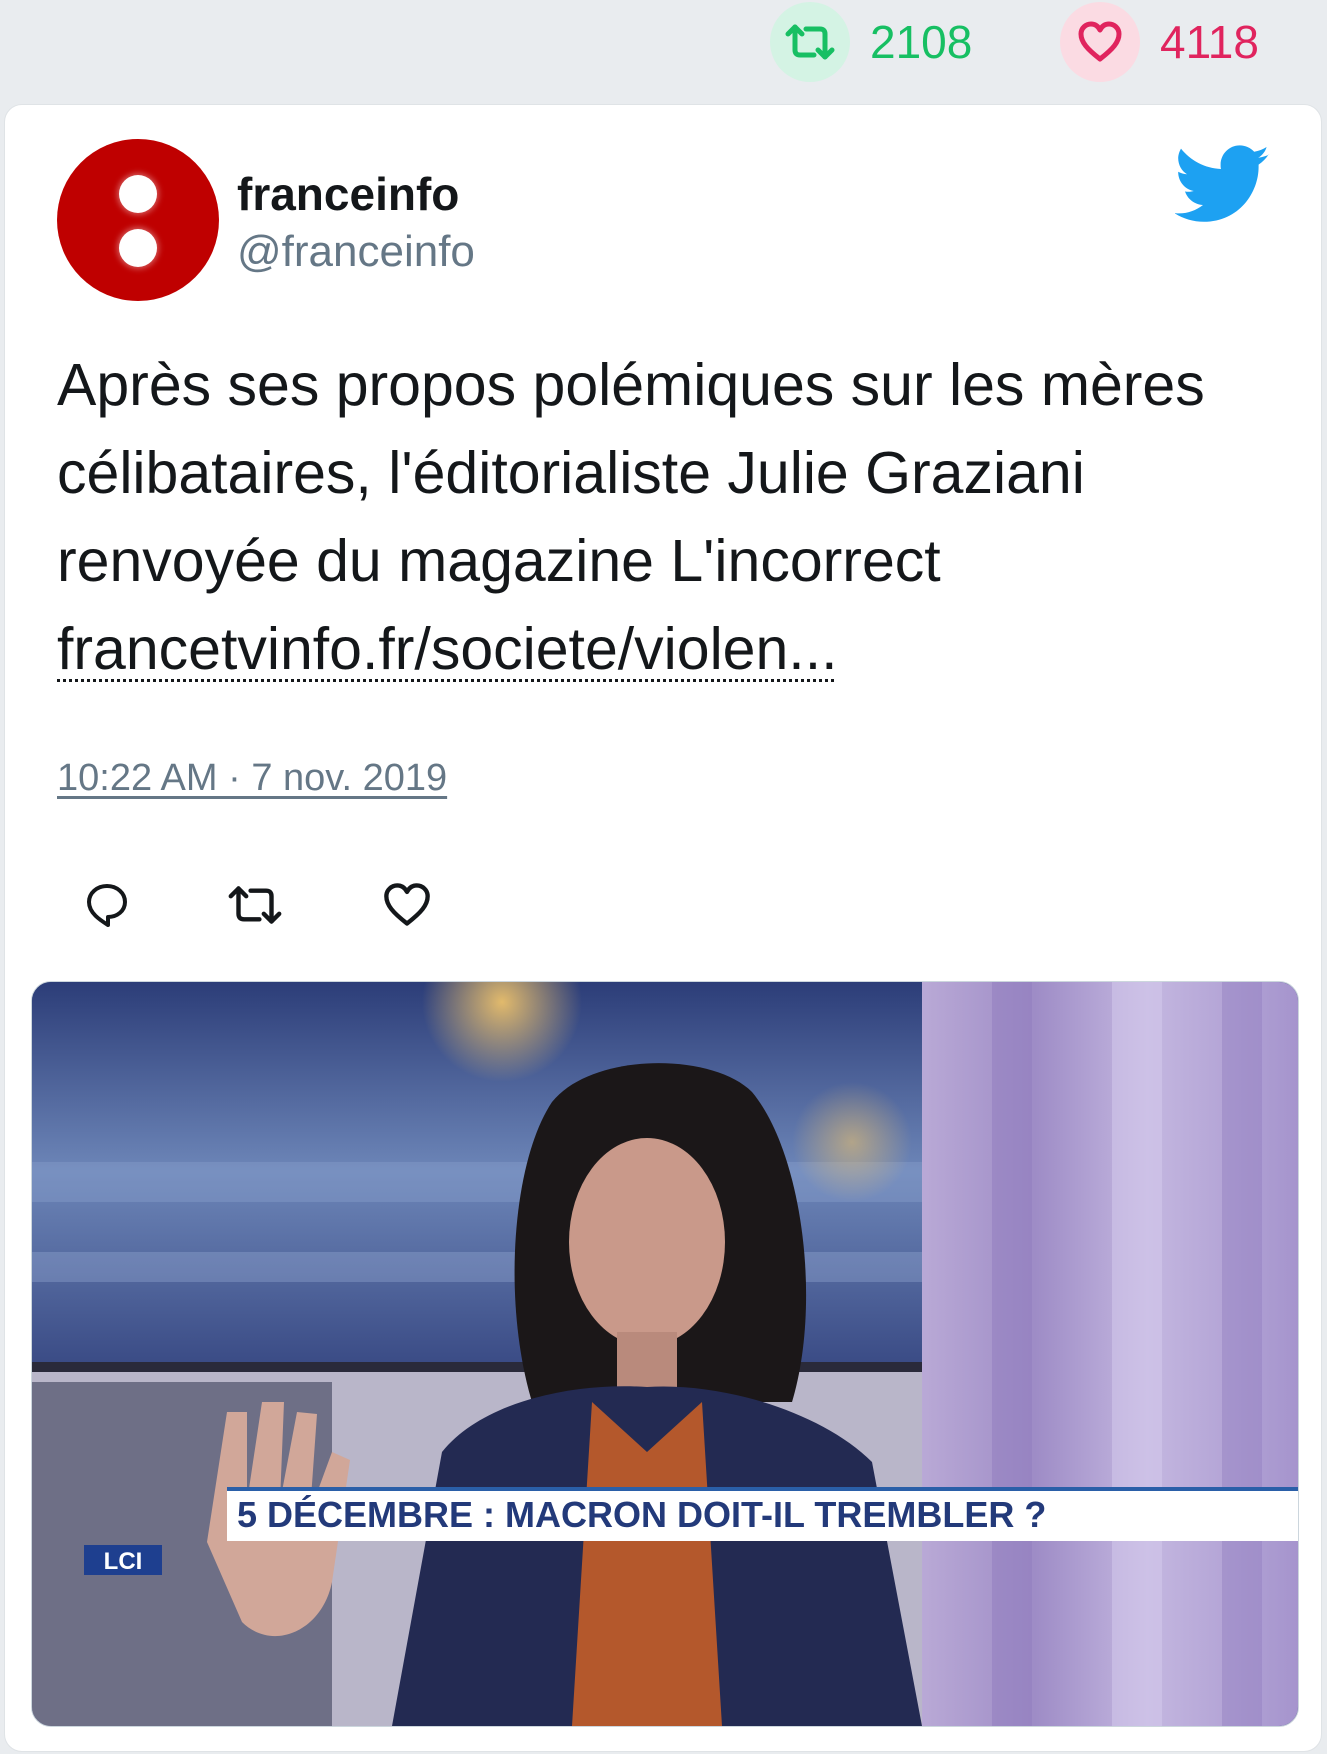 Image resolution: width=1327 pixels, height=1754 pixels. I want to click on reply-icon, so click(107, 905).